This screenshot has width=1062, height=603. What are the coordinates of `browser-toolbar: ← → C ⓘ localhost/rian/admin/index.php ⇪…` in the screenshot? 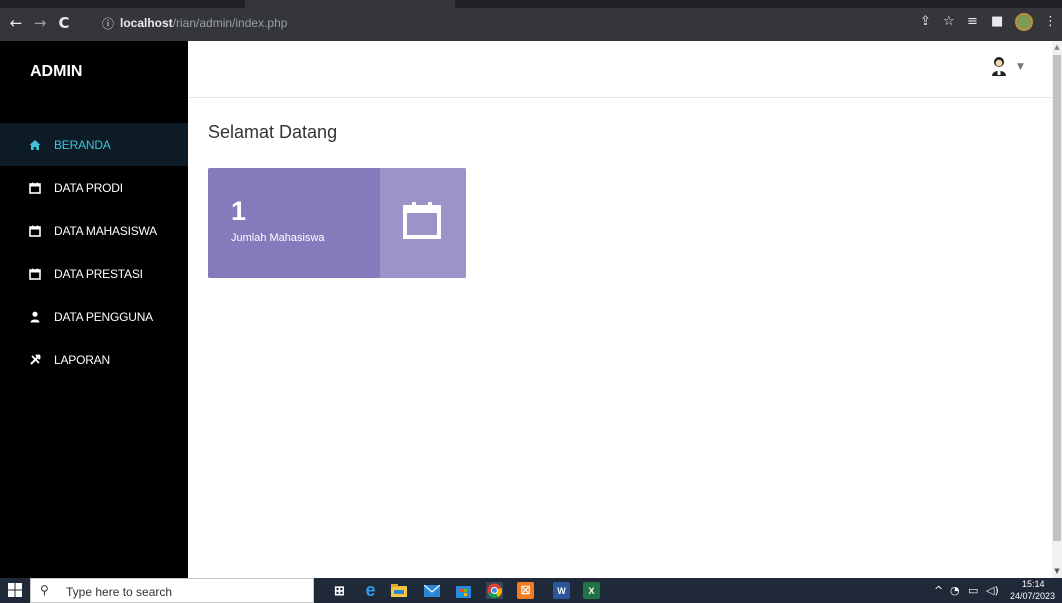 It's located at (531, 20).